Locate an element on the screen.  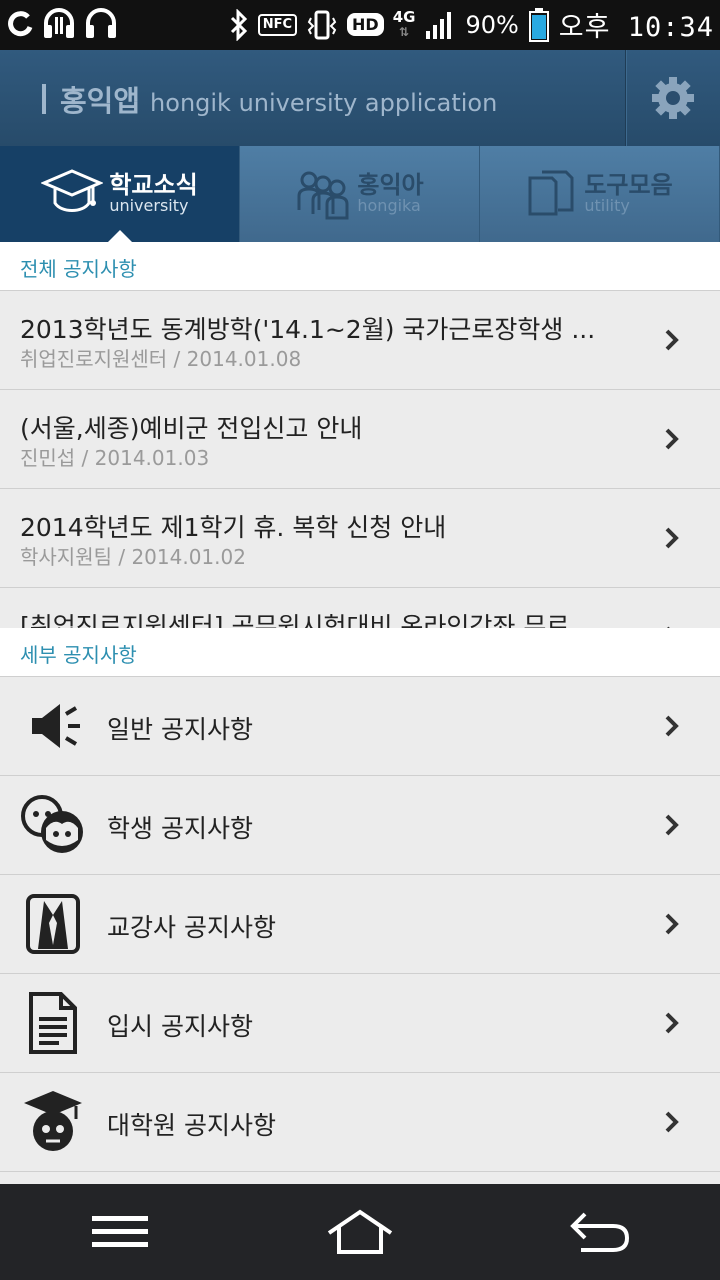
vibrate-icon is located at coordinates (322, 24).